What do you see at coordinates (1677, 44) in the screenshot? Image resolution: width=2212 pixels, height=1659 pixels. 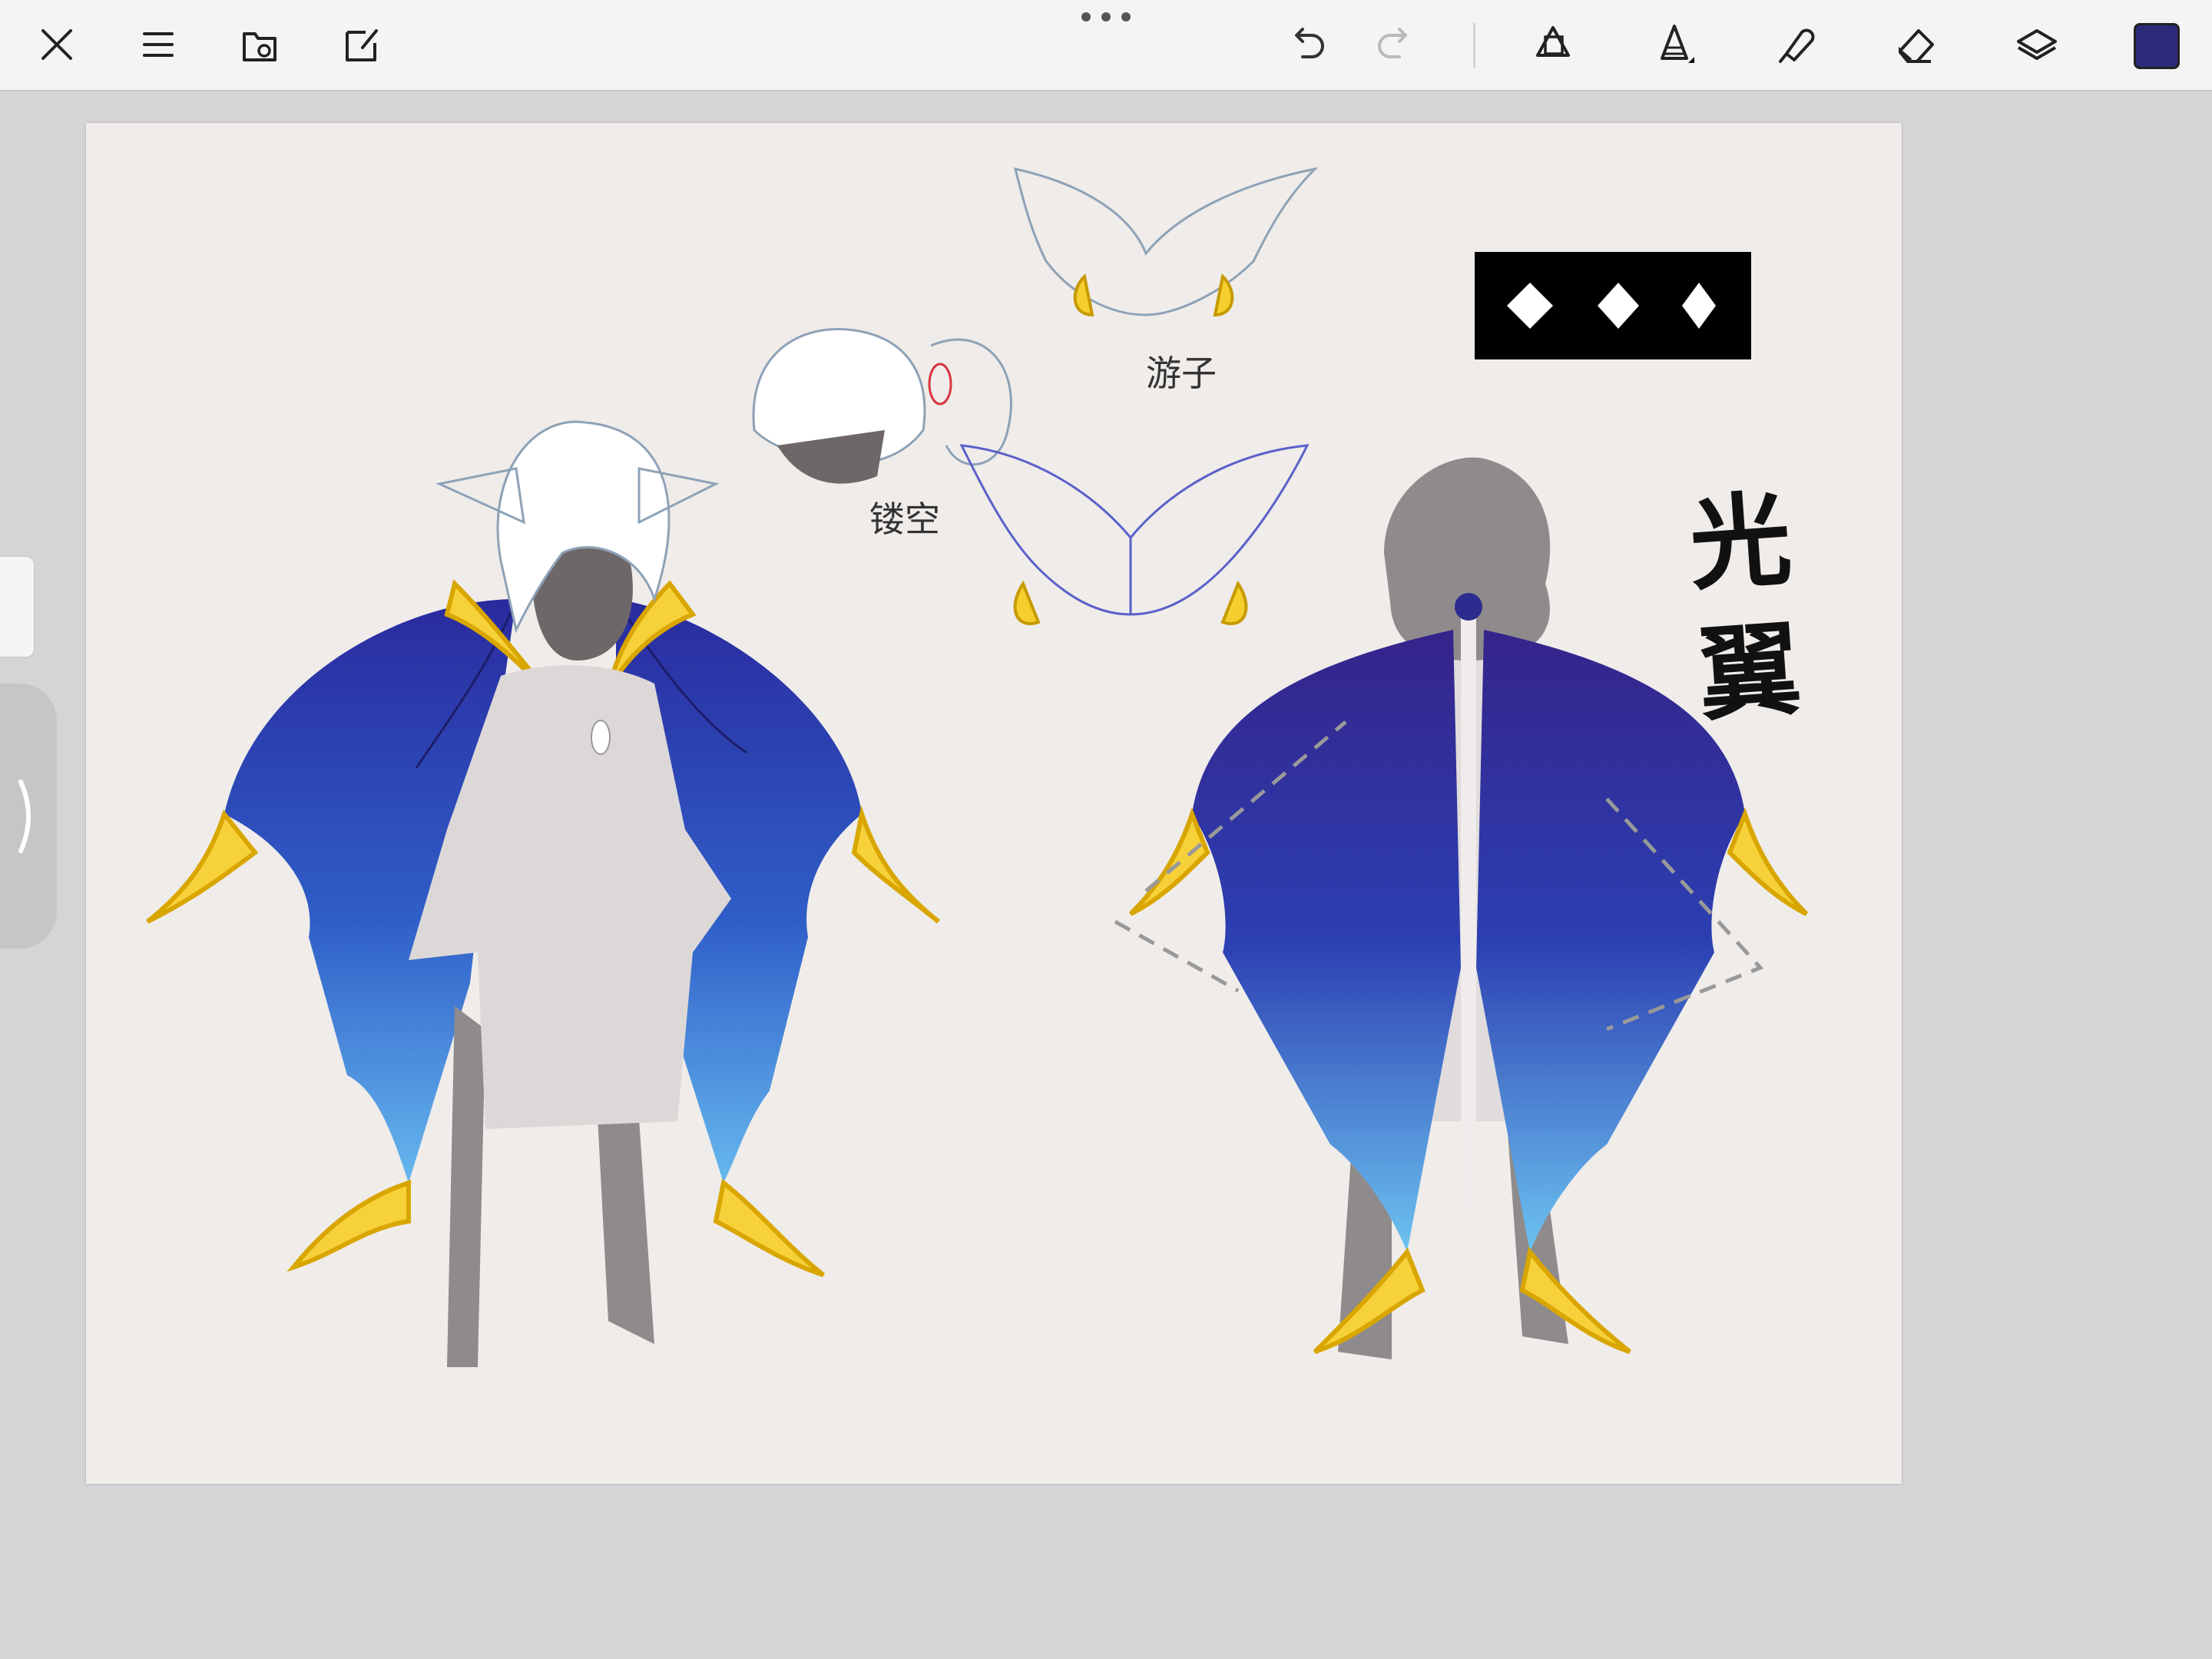 I see `brush-icon` at bounding box center [1677, 44].